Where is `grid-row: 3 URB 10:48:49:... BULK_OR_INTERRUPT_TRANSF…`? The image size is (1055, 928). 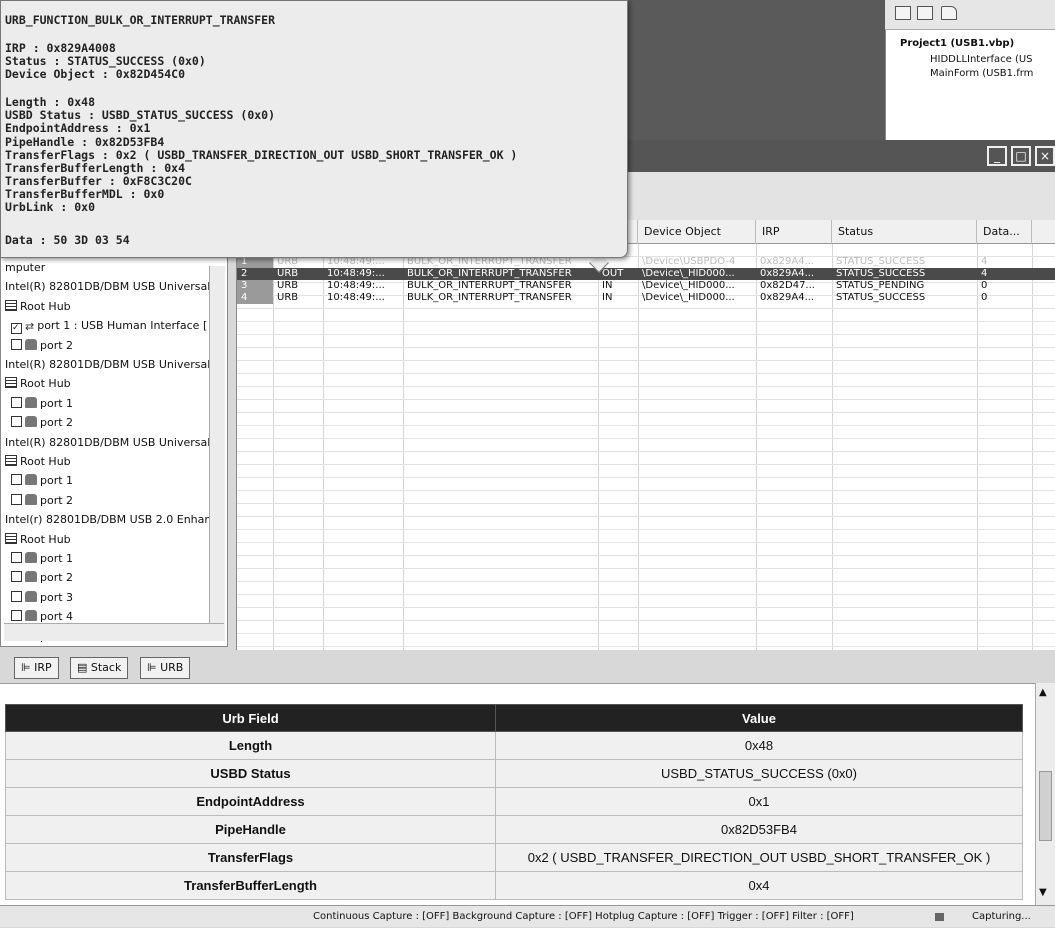
grid-row: 3 URB 10:48:49:... BULK_OR_INTERRUPT_TRANSF… is located at coordinates (646, 286).